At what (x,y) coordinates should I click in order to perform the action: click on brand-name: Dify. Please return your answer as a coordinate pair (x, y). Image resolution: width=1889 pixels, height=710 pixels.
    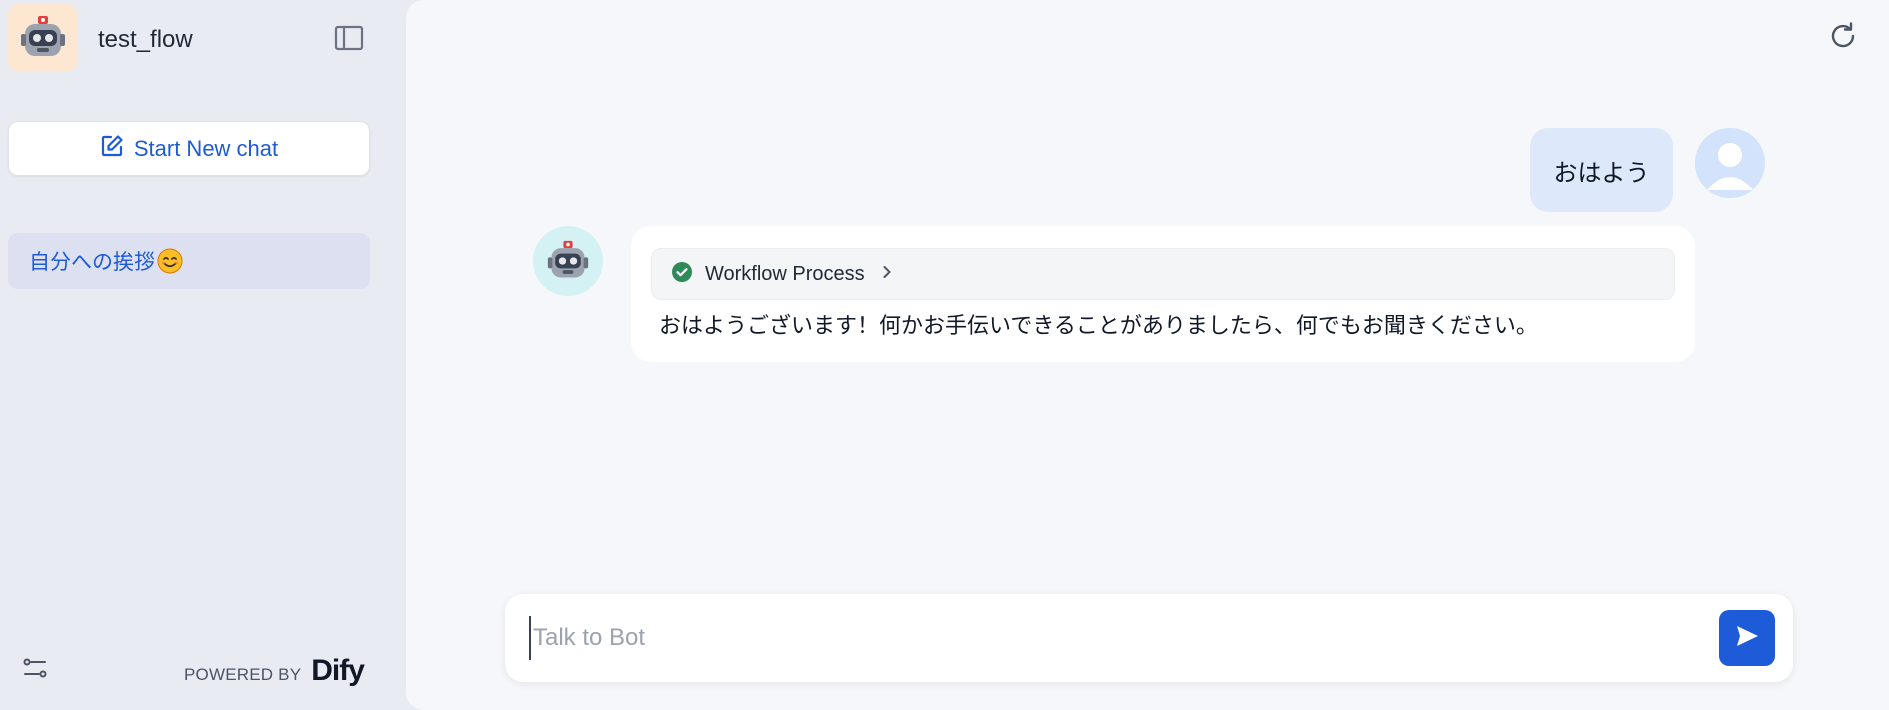
    Looking at the image, I should click on (338, 670).